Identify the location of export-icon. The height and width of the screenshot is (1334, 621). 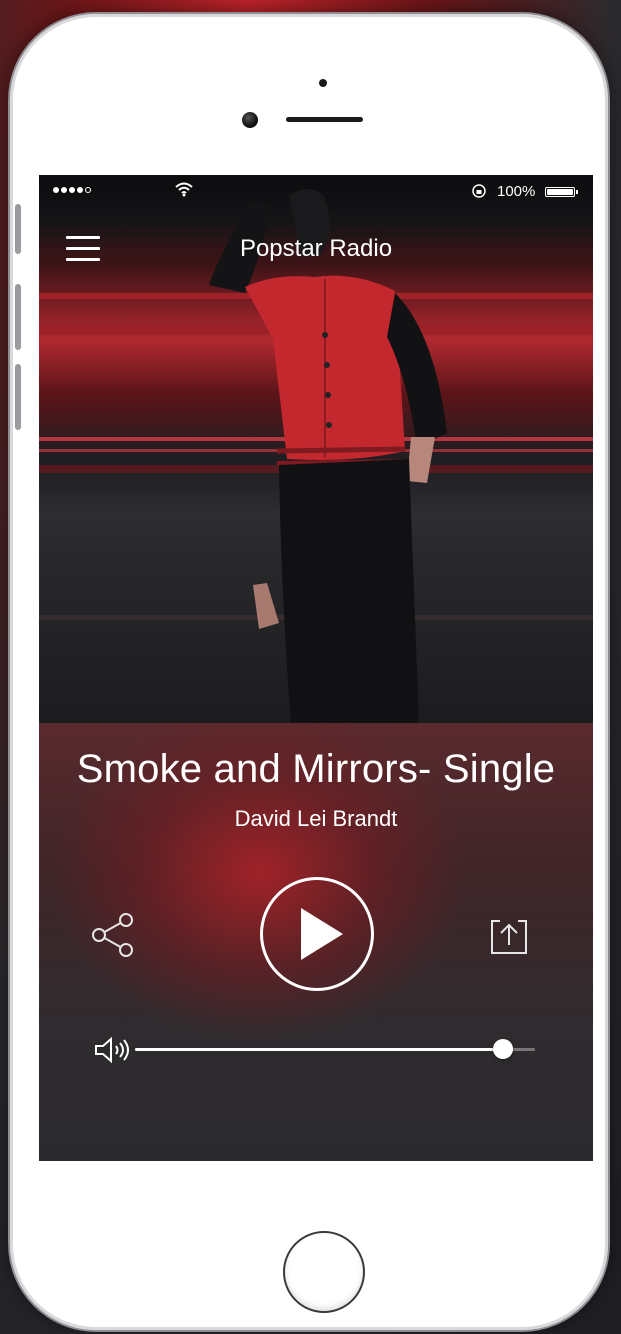
(509, 935).